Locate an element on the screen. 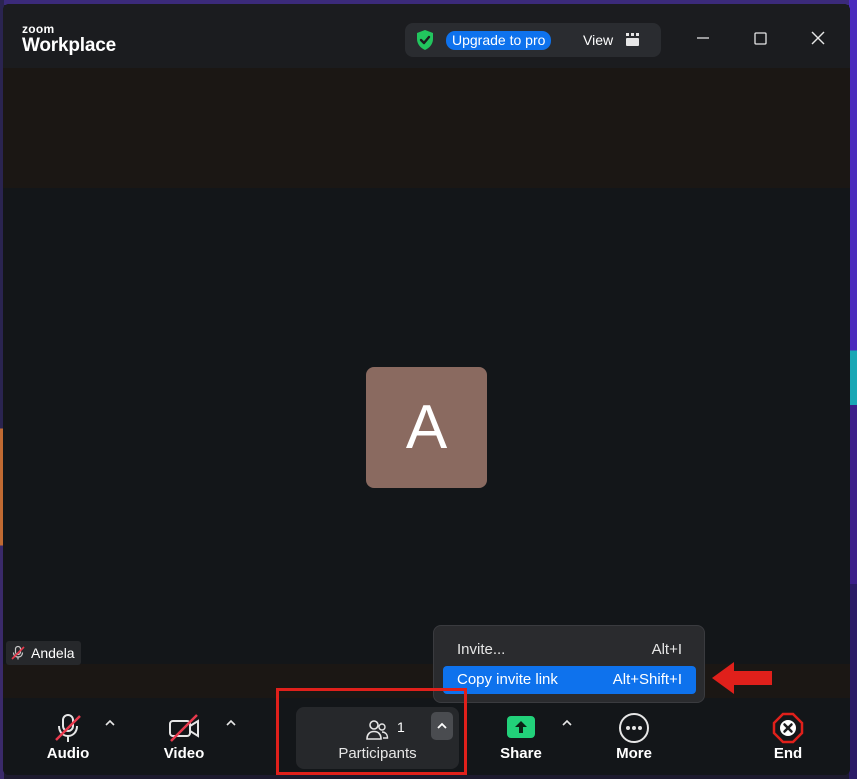 This screenshot has width=857, height=779. upgrade-view-bar: Upgrade to pro View is located at coordinates (533, 40).